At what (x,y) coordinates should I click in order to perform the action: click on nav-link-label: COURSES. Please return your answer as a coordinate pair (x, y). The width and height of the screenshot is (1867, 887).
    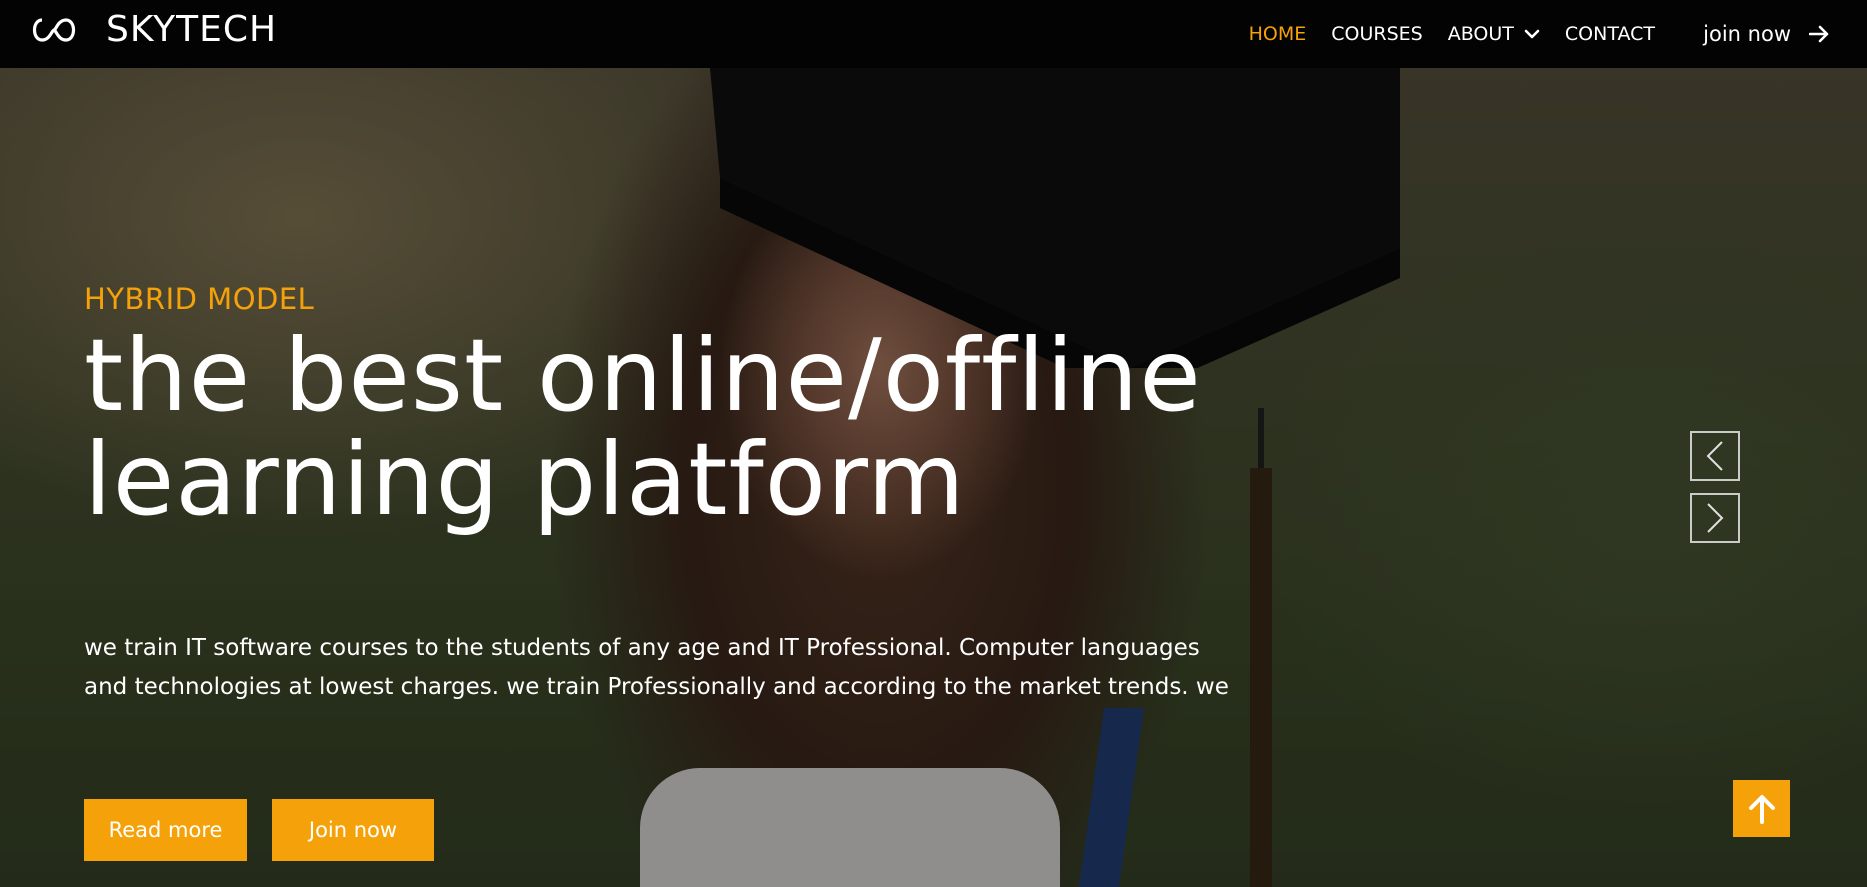
    Looking at the image, I should click on (1377, 34).